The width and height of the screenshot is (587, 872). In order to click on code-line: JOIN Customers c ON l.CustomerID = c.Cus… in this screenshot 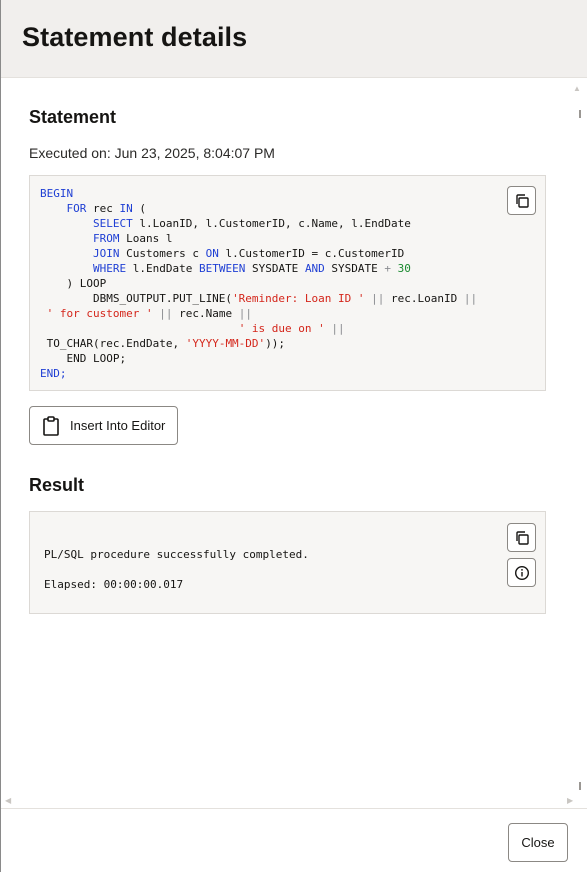, I will do `click(248, 253)`.